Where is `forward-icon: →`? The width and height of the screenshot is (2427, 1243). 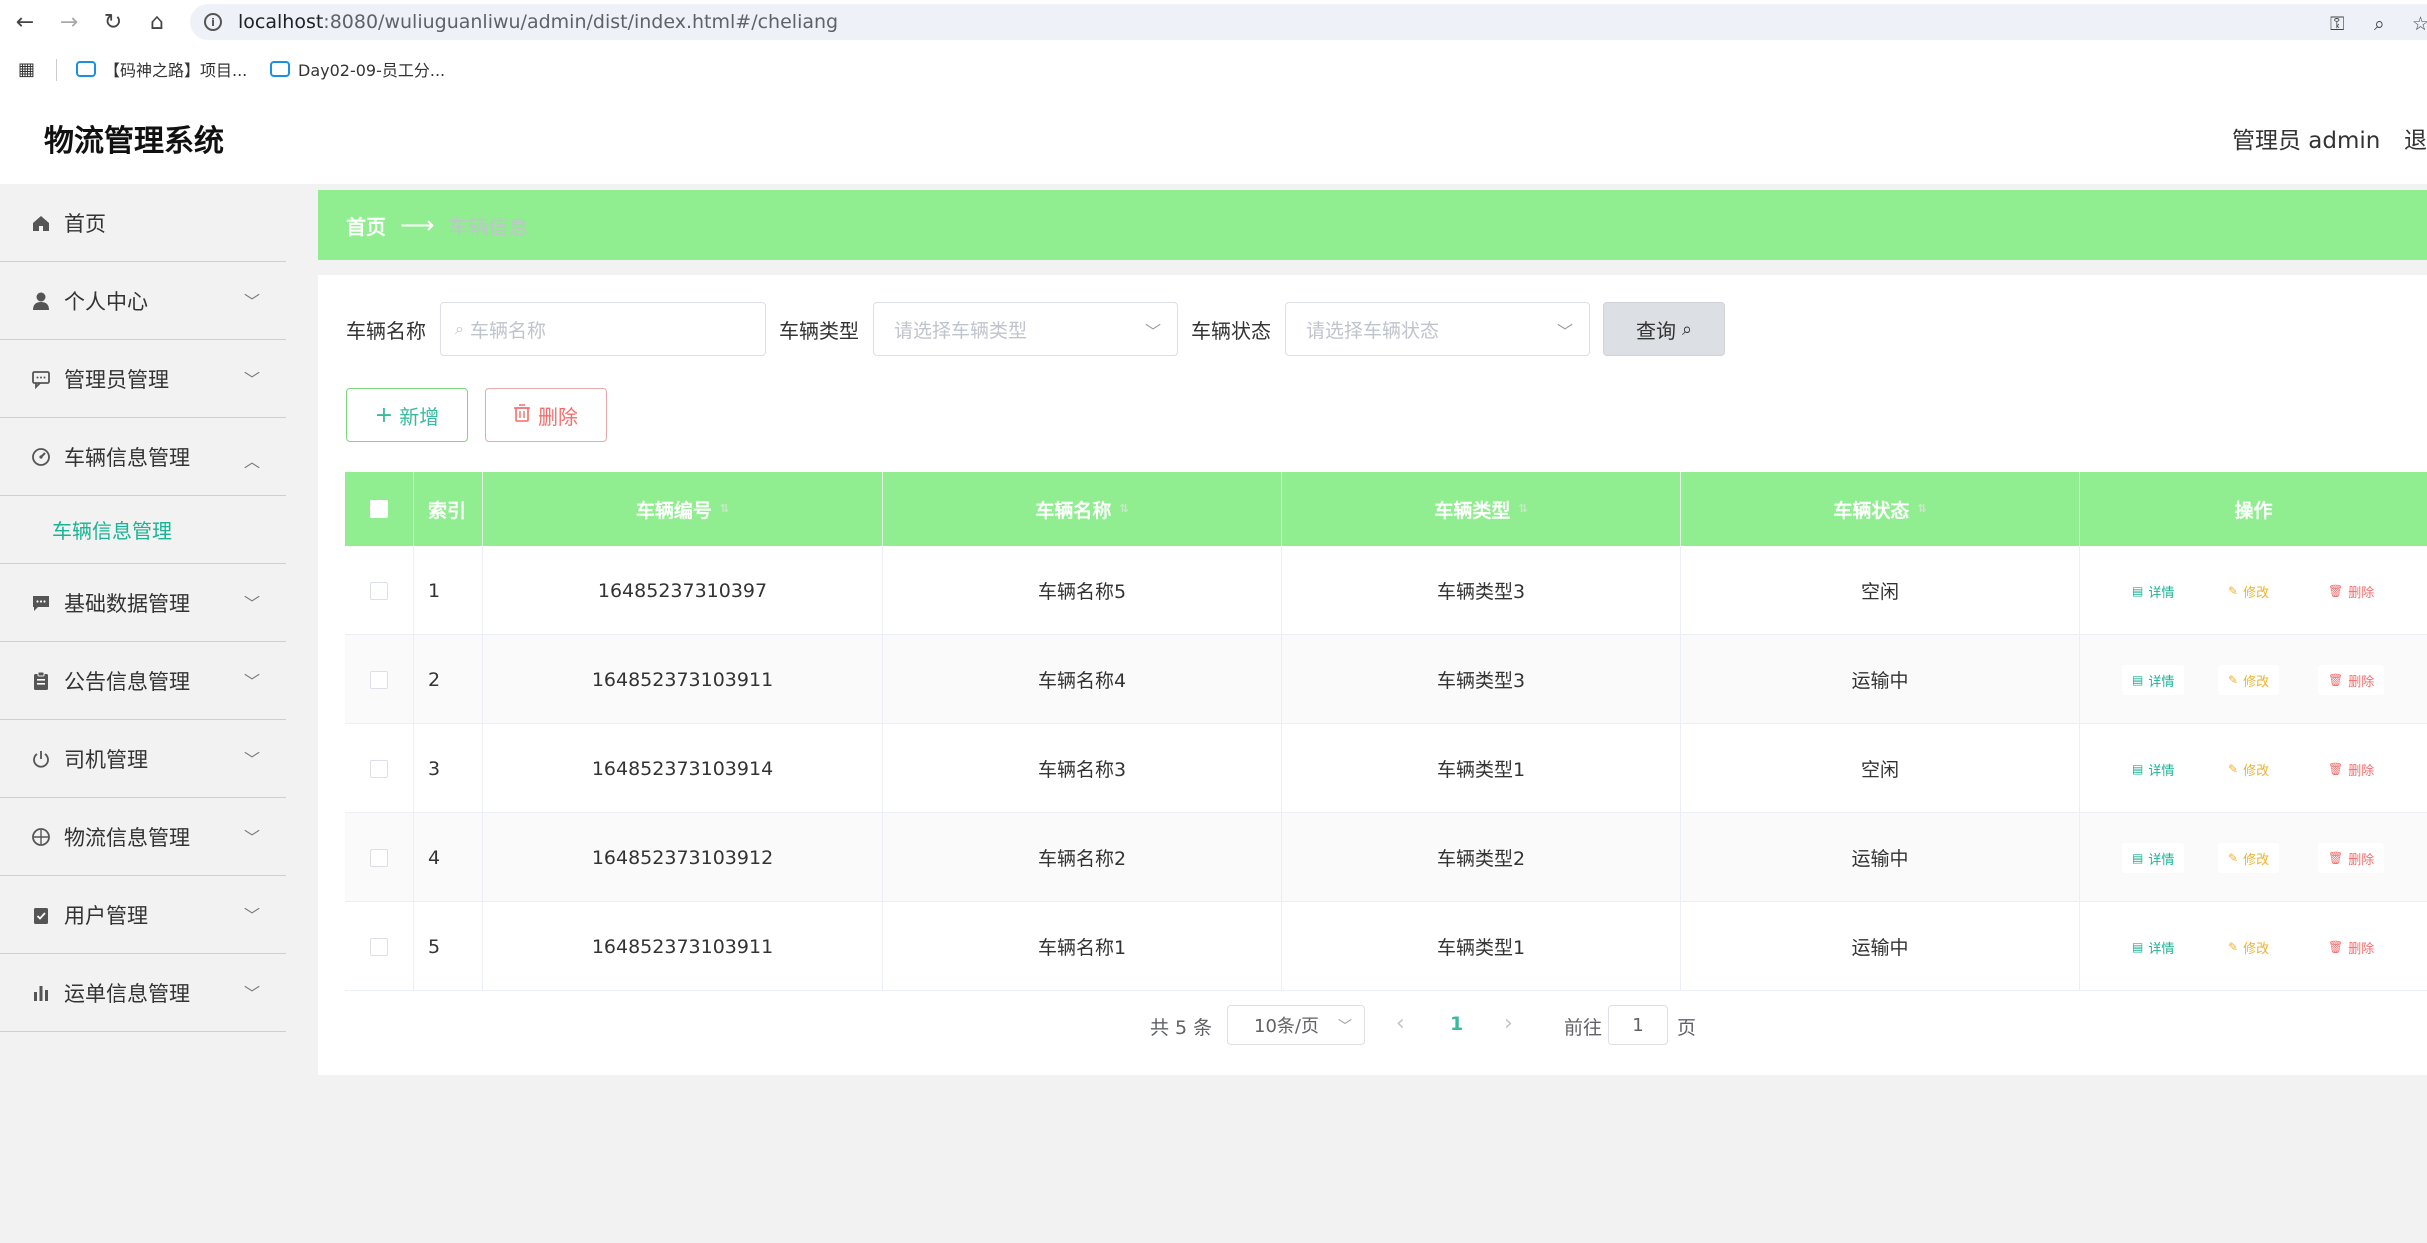 forward-icon: → is located at coordinates (69, 22).